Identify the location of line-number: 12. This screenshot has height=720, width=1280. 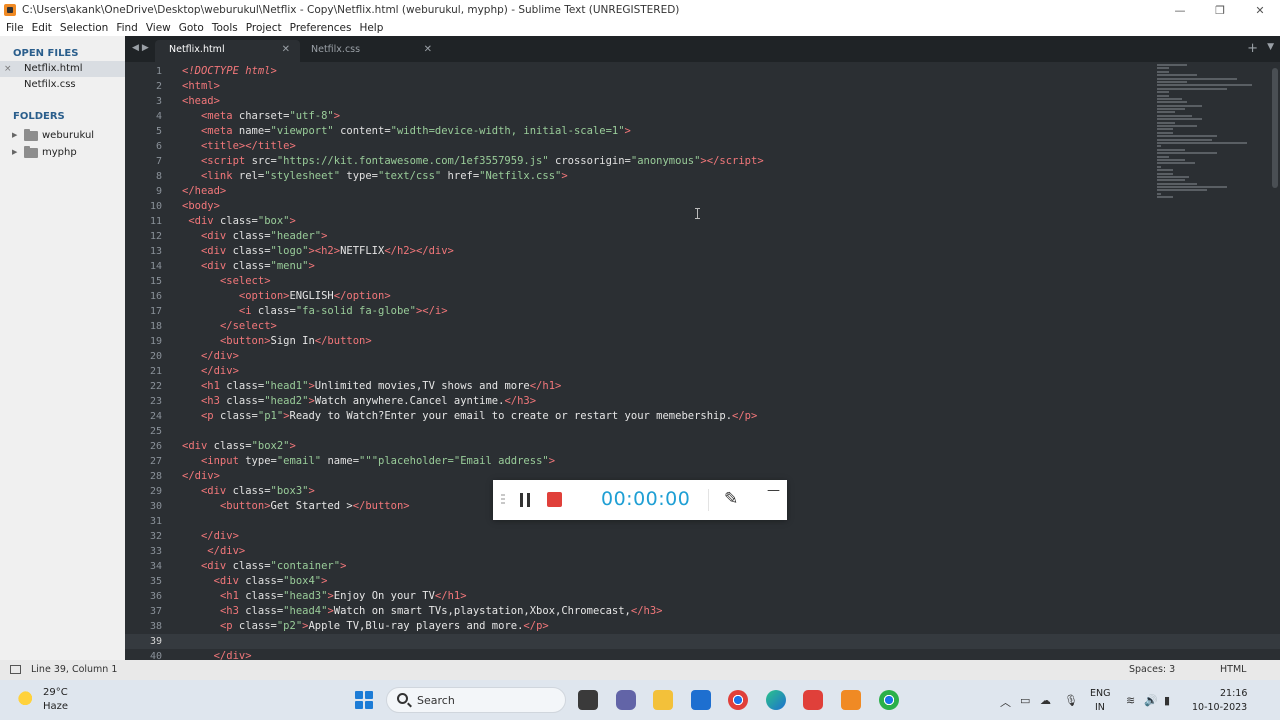
(143, 236).